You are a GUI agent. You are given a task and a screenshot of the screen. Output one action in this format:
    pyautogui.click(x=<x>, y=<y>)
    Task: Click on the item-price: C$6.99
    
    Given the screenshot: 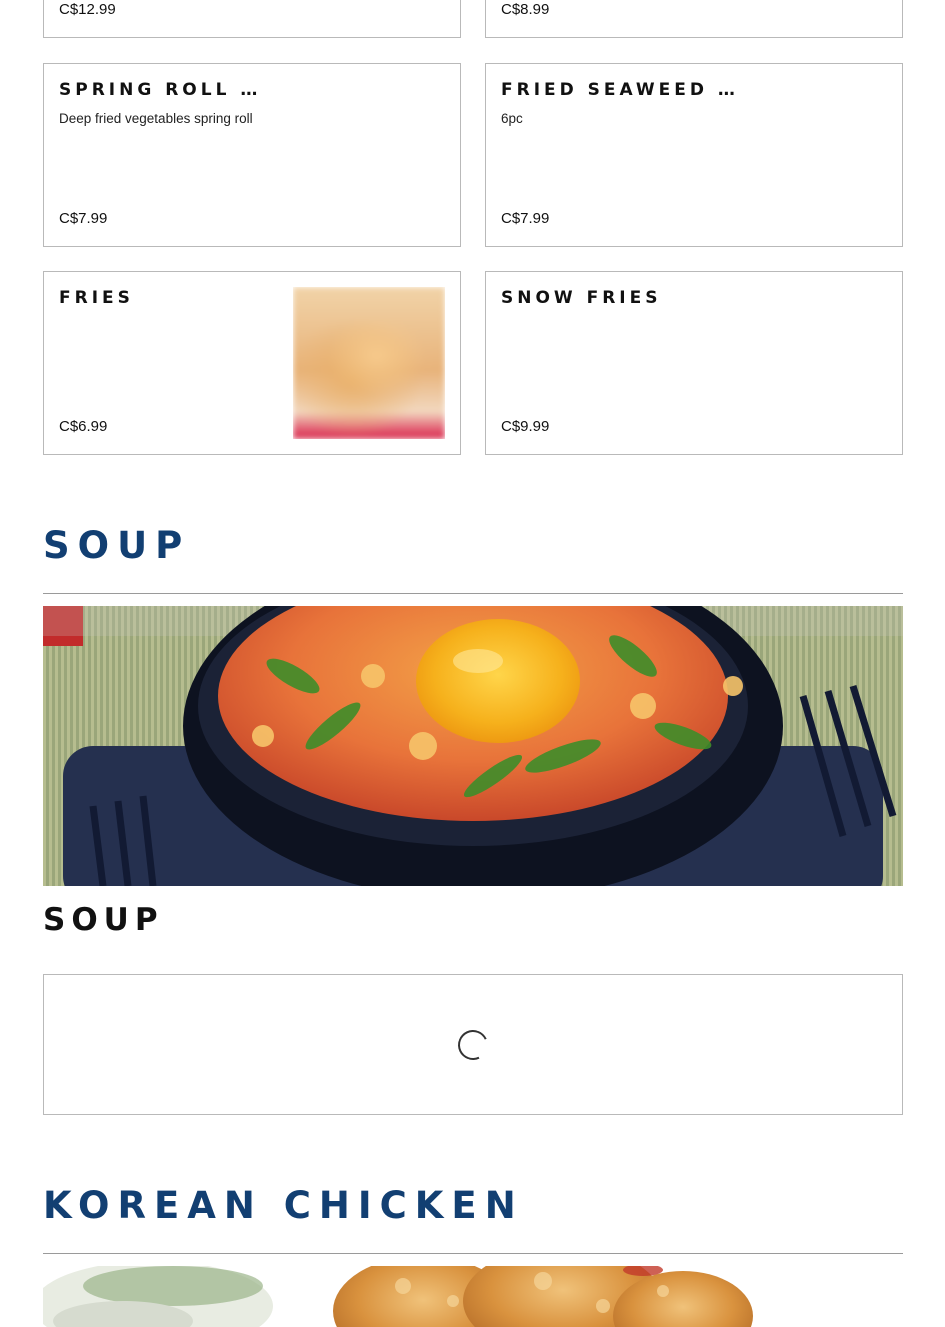 What is the action you would take?
    pyautogui.click(x=83, y=426)
    